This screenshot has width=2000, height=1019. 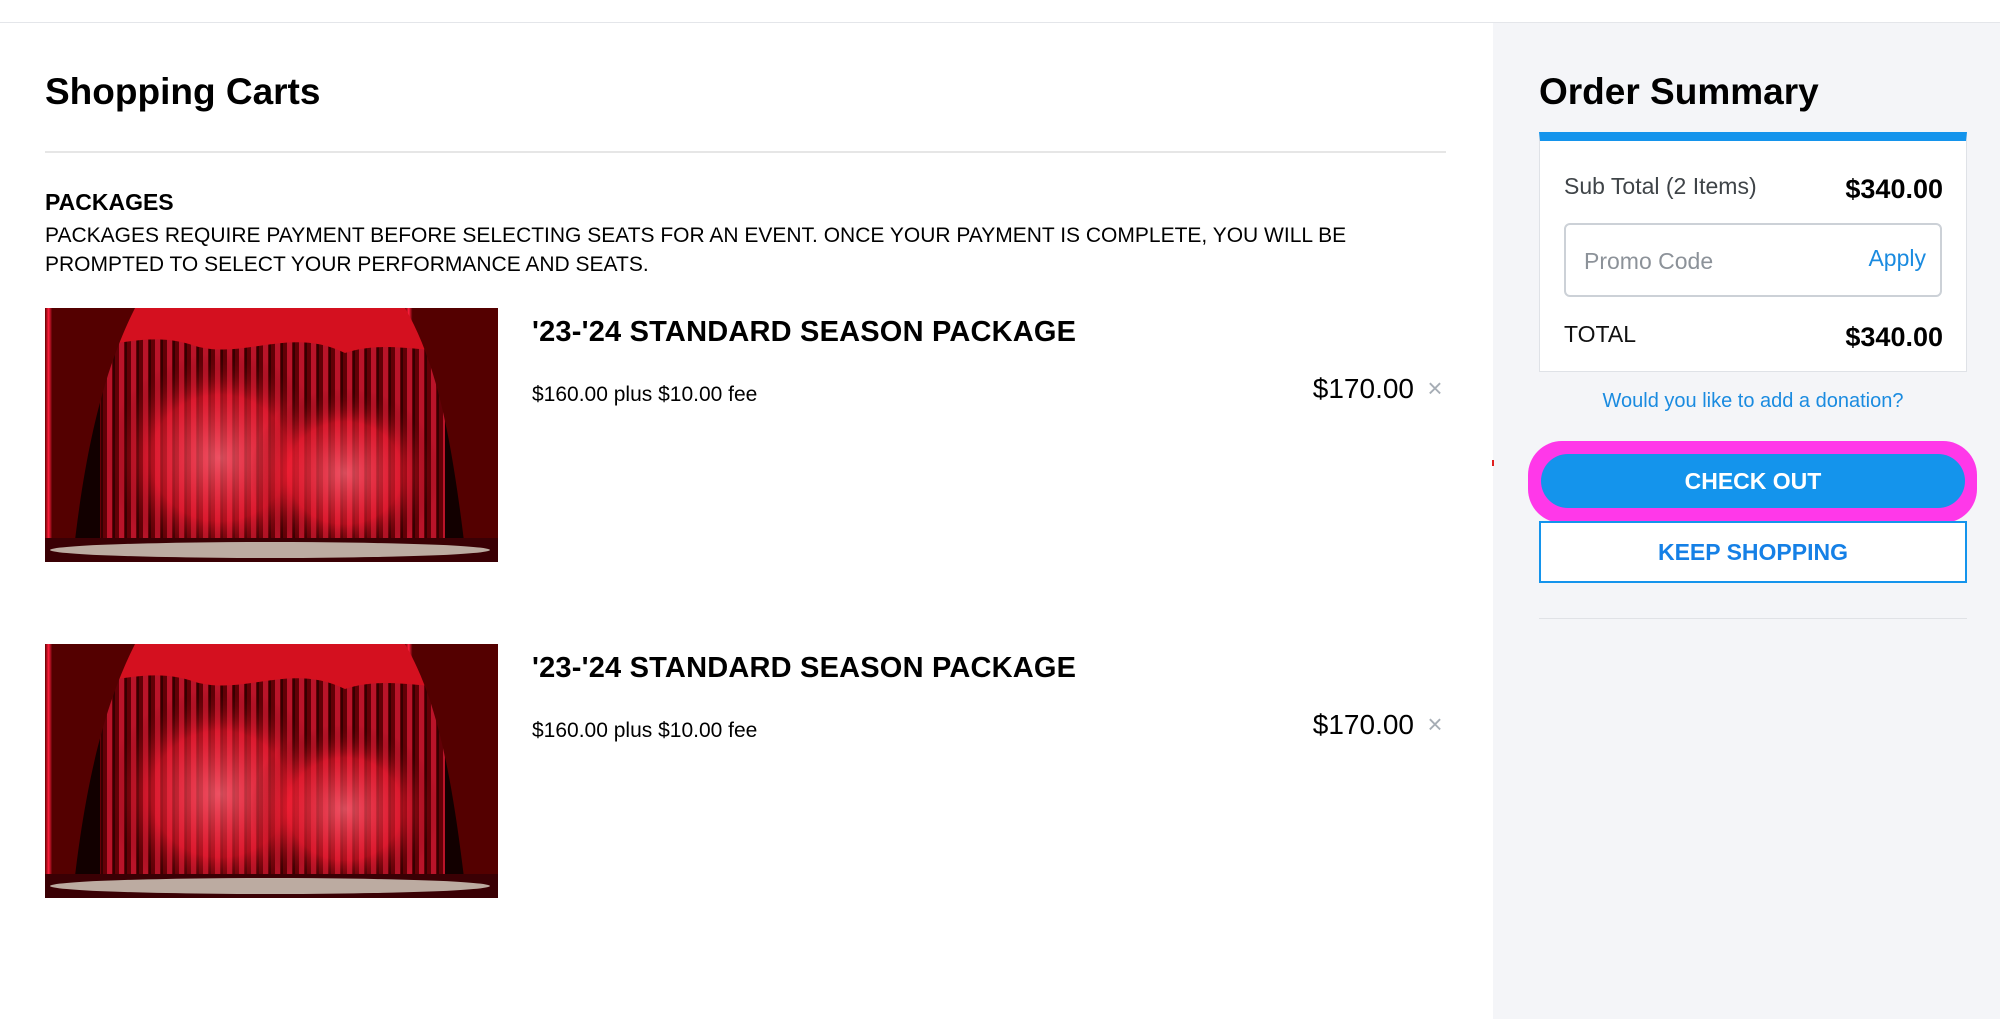 What do you see at coordinates (1894, 337) in the screenshot?
I see `total-value: $340.00` at bounding box center [1894, 337].